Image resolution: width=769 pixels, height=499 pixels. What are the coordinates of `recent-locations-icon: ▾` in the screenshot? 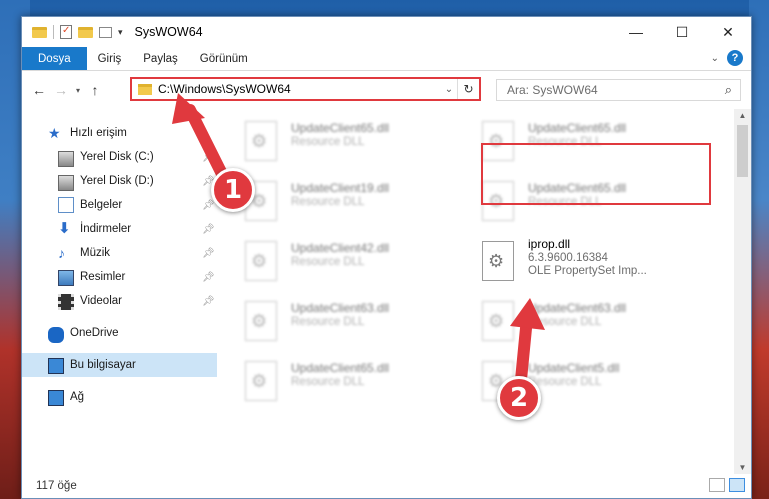 It's located at (78, 90).